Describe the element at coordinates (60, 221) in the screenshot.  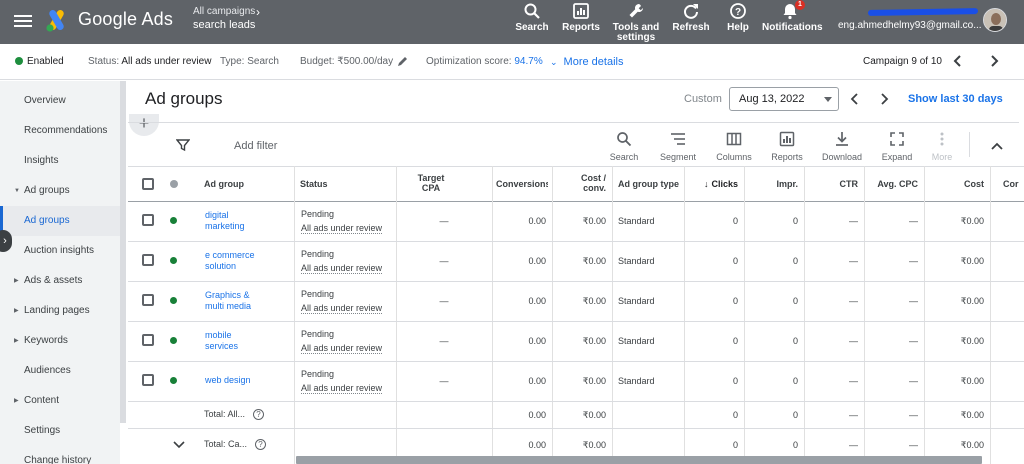
I see `sidebar-item-ad-groups: Ad groups` at that location.